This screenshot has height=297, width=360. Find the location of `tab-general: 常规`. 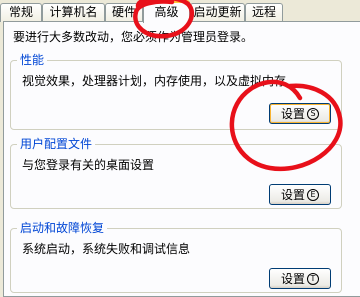

tab-general: 常规 is located at coordinates (21, 12).